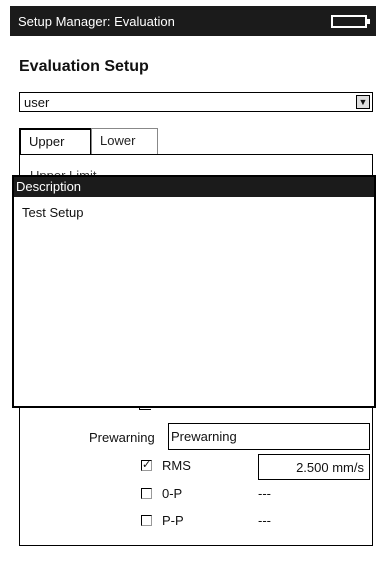 This screenshot has height=568, width=377. What do you see at coordinates (264, 520) in the screenshot?
I see `pp-value: ---` at bounding box center [264, 520].